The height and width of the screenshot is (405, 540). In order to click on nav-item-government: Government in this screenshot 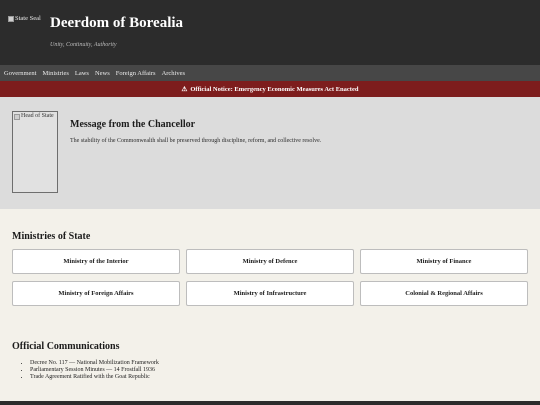, I will do `click(20, 73)`.